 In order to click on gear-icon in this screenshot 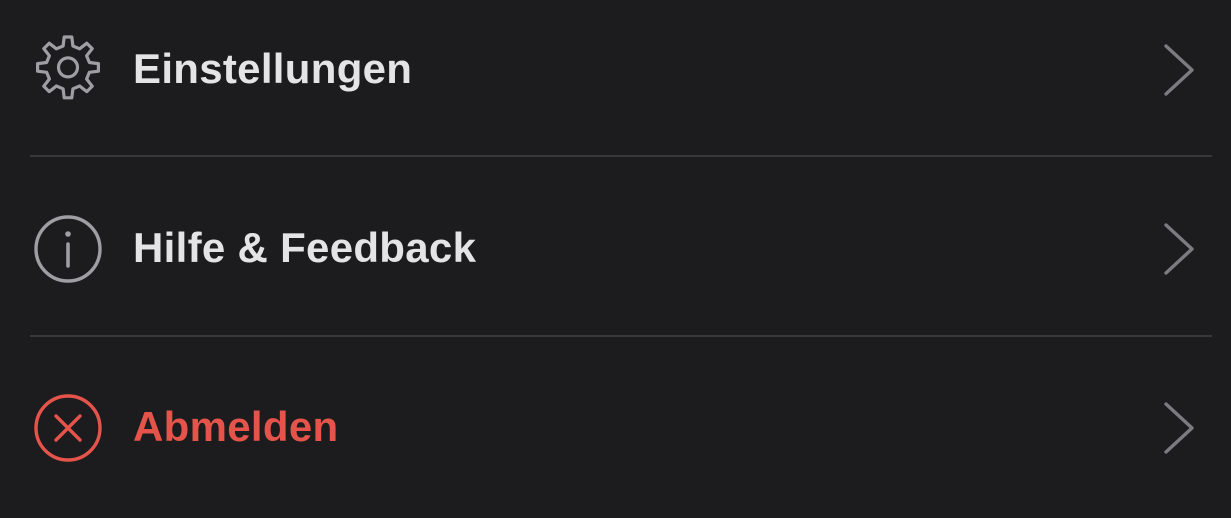, I will do `click(68, 67)`.